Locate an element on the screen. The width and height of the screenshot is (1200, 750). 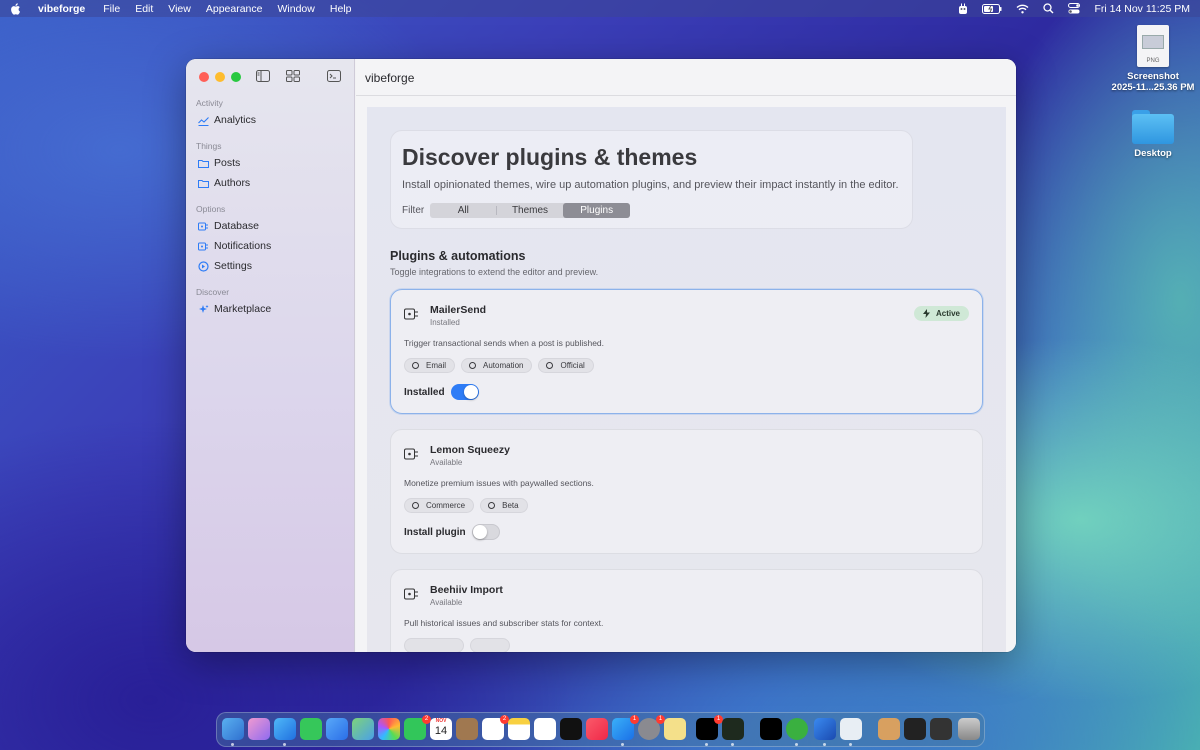
menubar-clock: Fri 14 Nov 11:25 PM is located at coordinates (1142, 9).